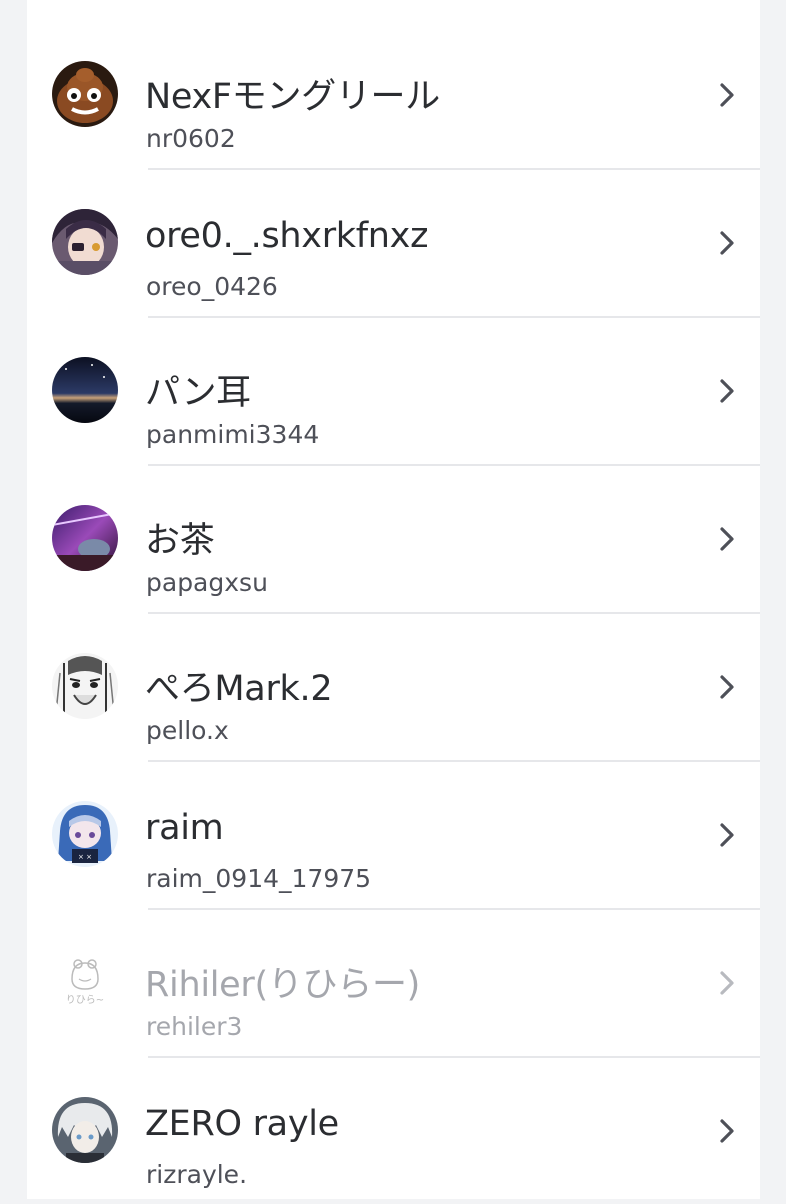  What do you see at coordinates (233, 434) in the screenshot?
I see `username: panmimi3344` at bounding box center [233, 434].